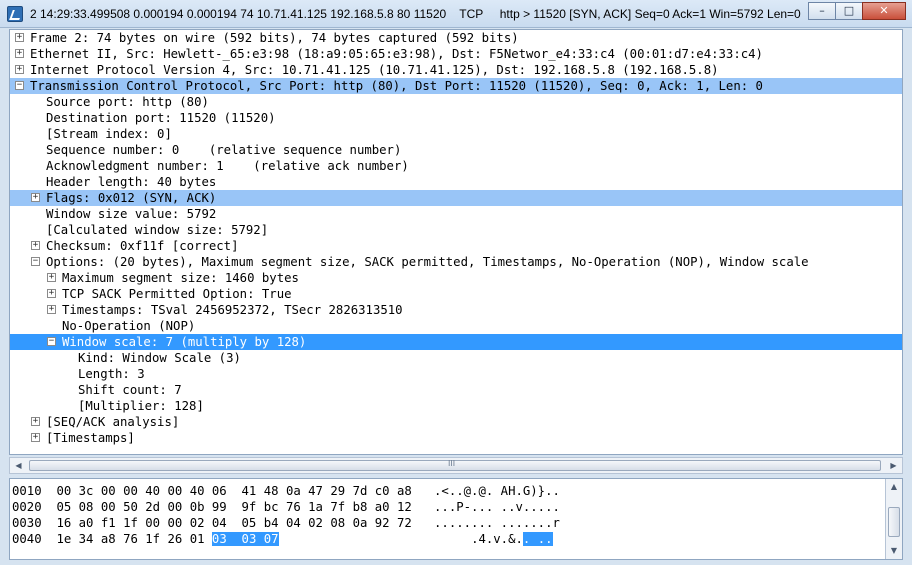 This screenshot has height=565, width=912. I want to click on wireshark-icon, so click(15, 14).